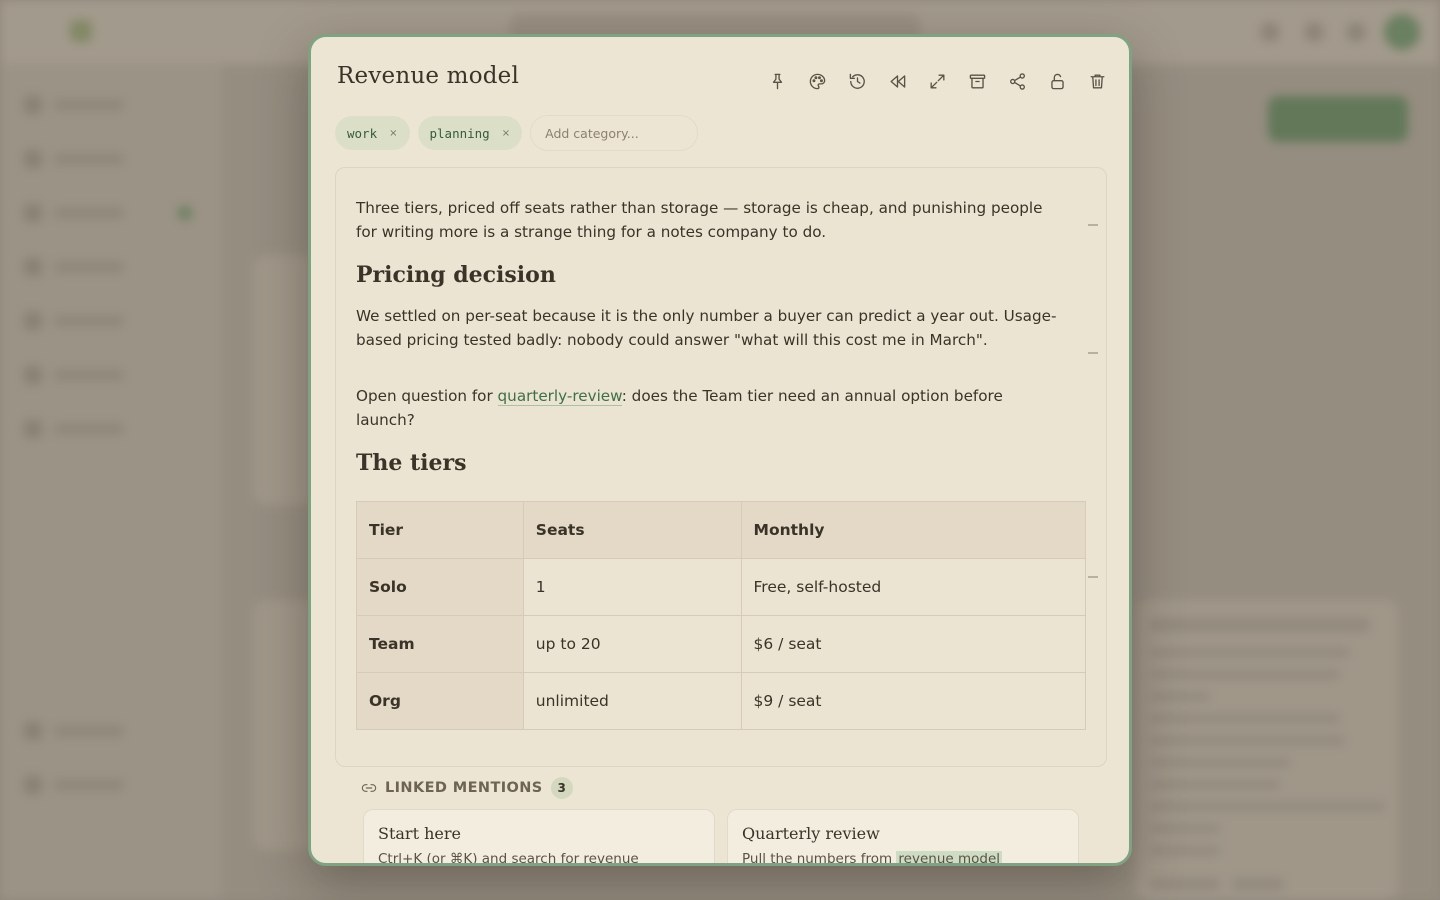  Describe the element at coordinates (913, 530) in the screenshot. I see `table-header: Monthly` at that location.